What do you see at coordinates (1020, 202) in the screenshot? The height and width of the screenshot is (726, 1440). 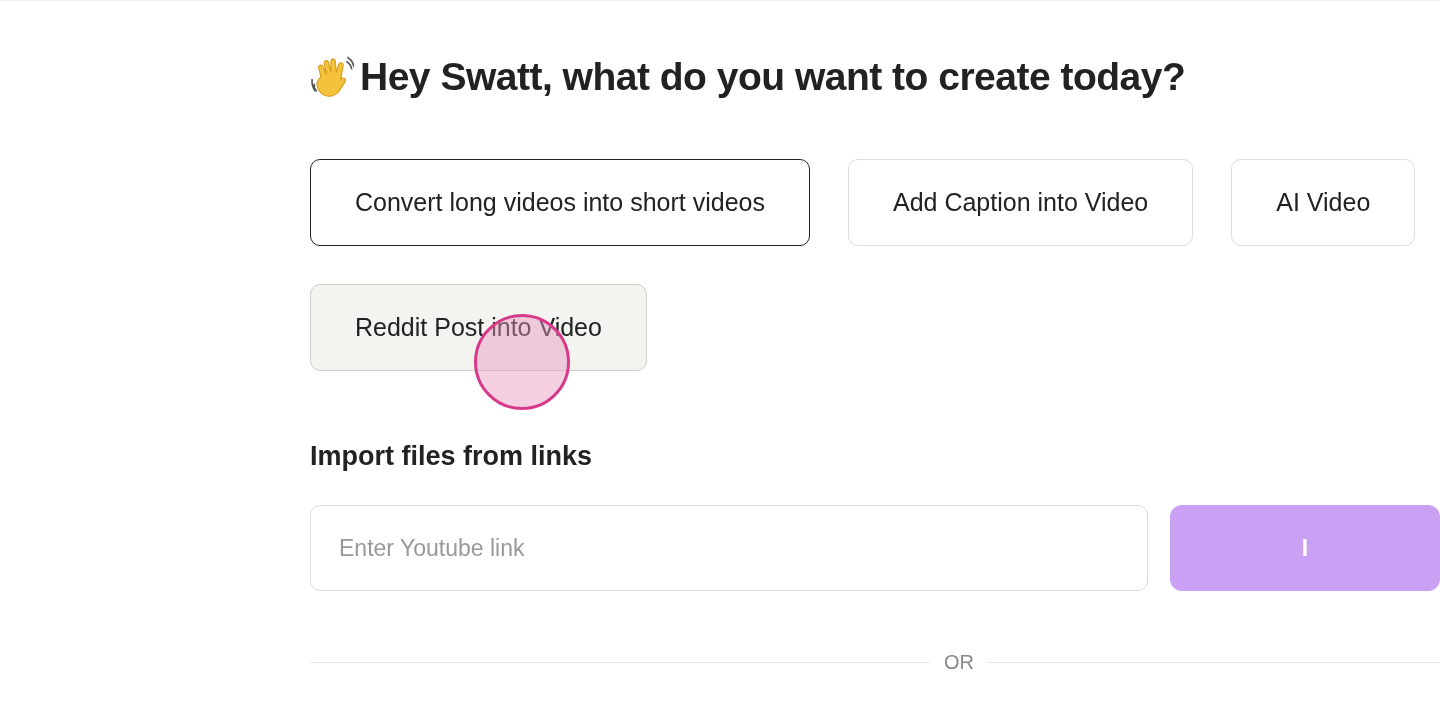 I see `option-card: Add Caption into Video` at bounding box center [1020, 202].